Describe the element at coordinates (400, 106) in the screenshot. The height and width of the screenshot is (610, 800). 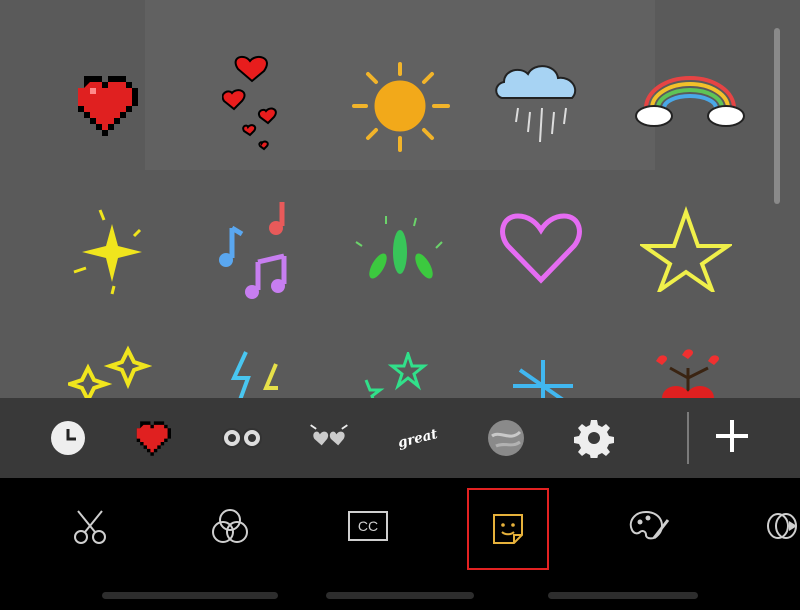
I see `sun-sticker` at that location.